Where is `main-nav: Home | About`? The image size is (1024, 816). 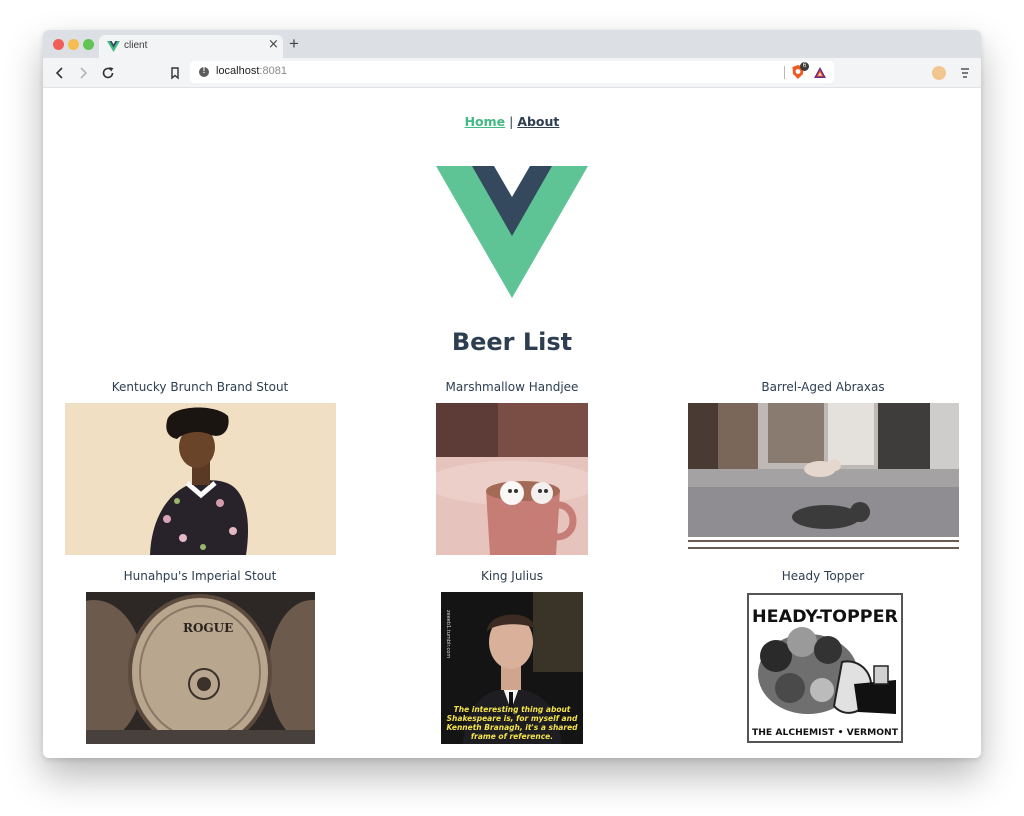
main-nav: Home | About is located at coordinates (512, 121).